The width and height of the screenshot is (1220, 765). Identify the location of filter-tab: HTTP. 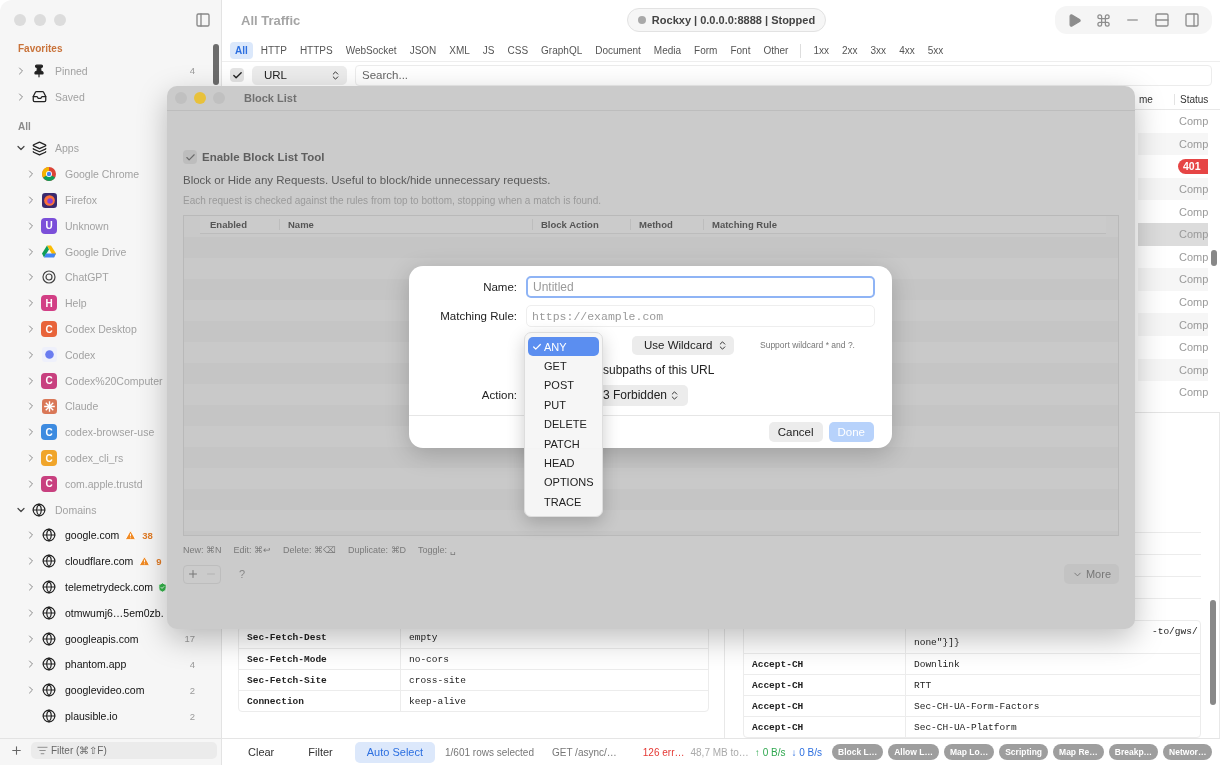
(273, 50).